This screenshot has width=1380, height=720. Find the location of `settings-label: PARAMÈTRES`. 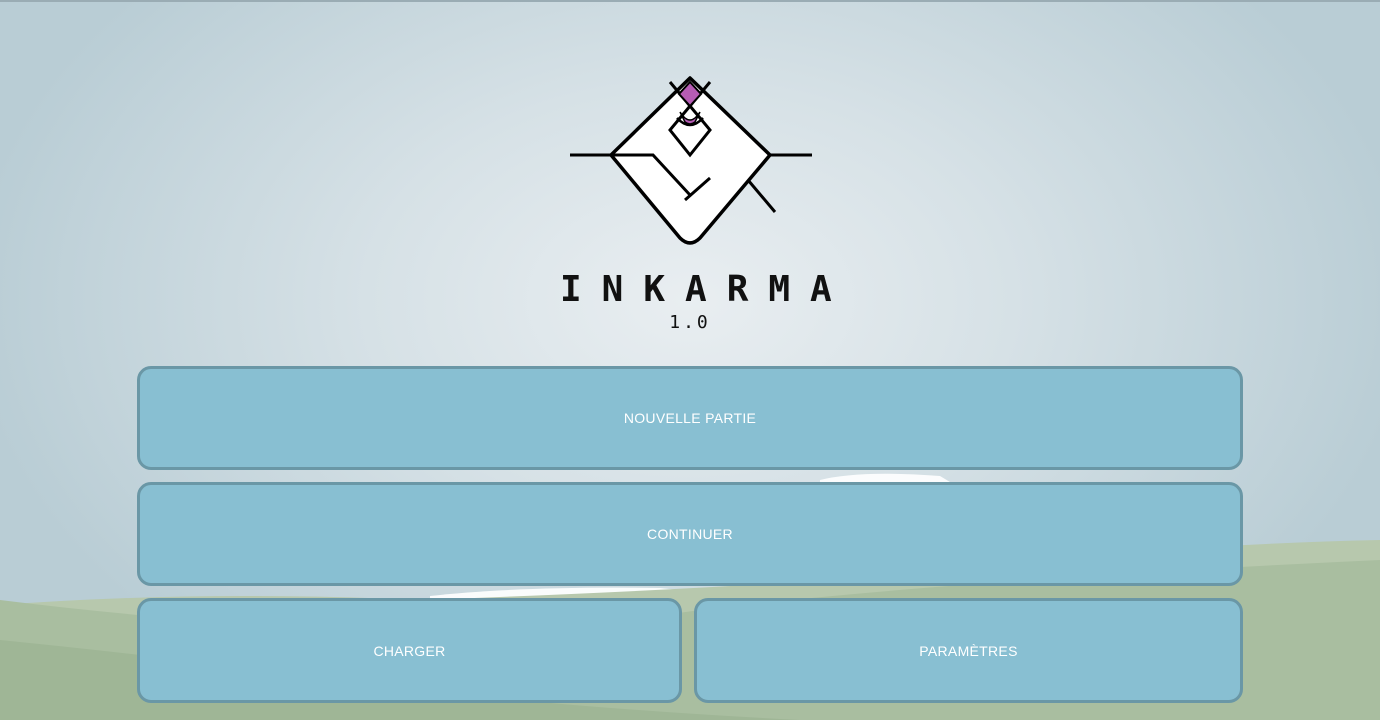

settings-label: PARAMÈTRES is located at coordinates (968, 650).